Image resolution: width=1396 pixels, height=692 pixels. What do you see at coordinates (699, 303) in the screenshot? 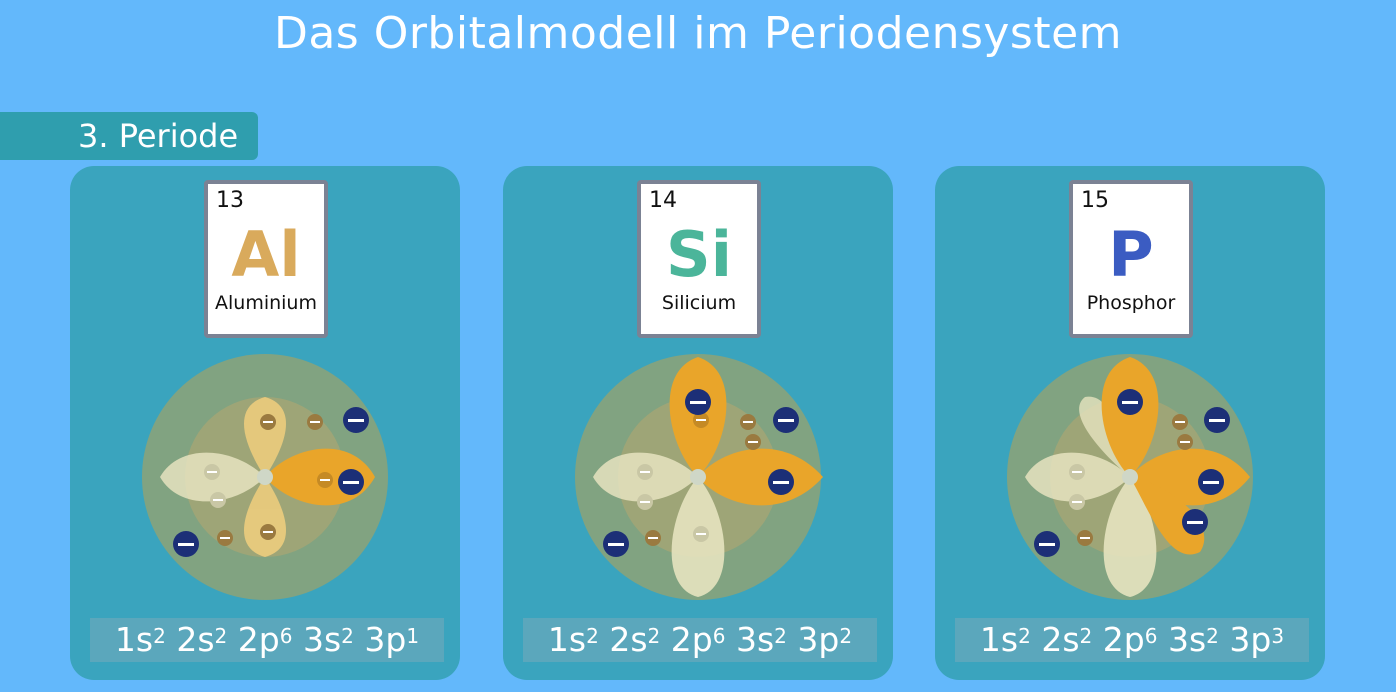
I see `element-name: Silicium` at bounding box center [699, 303].